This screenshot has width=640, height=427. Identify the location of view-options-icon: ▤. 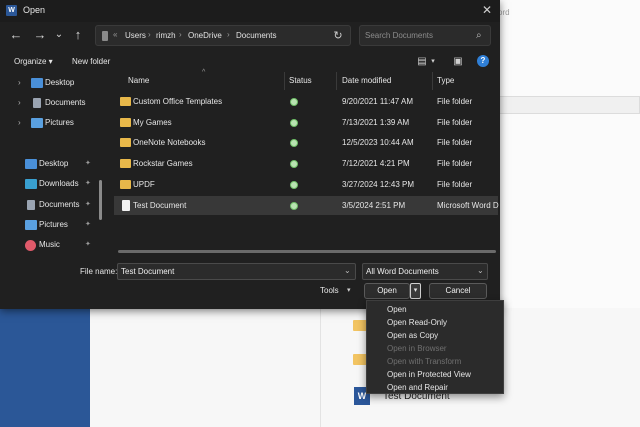
(422, 61).